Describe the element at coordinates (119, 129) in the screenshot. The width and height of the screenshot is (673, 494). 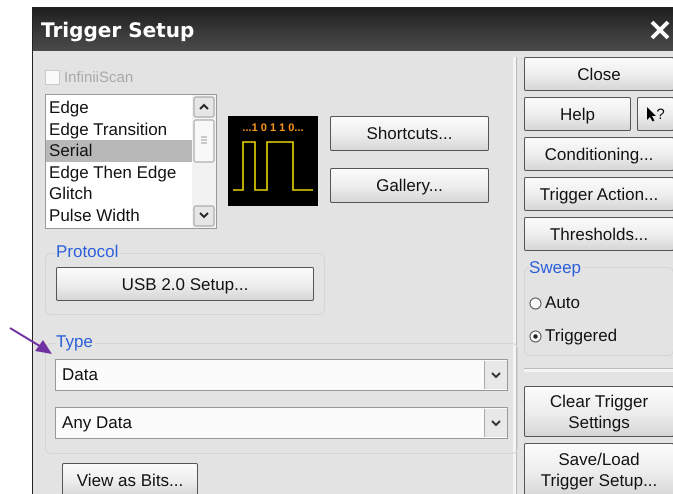
I see `list-item: Edge Transition` at that location.